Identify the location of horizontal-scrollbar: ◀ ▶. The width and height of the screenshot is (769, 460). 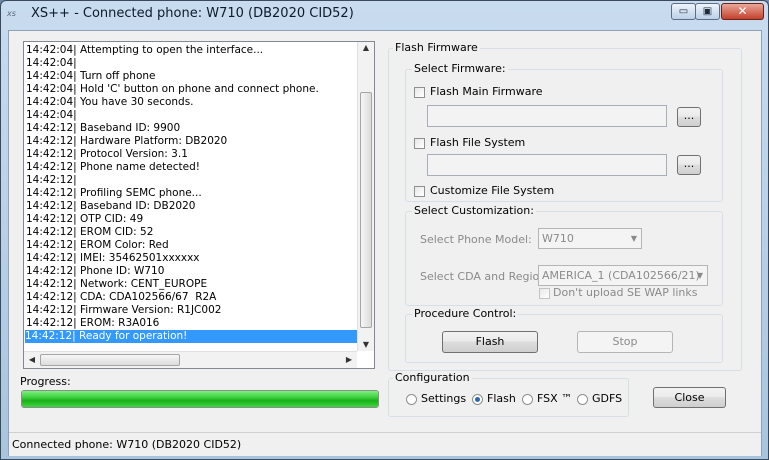
(190, 359).